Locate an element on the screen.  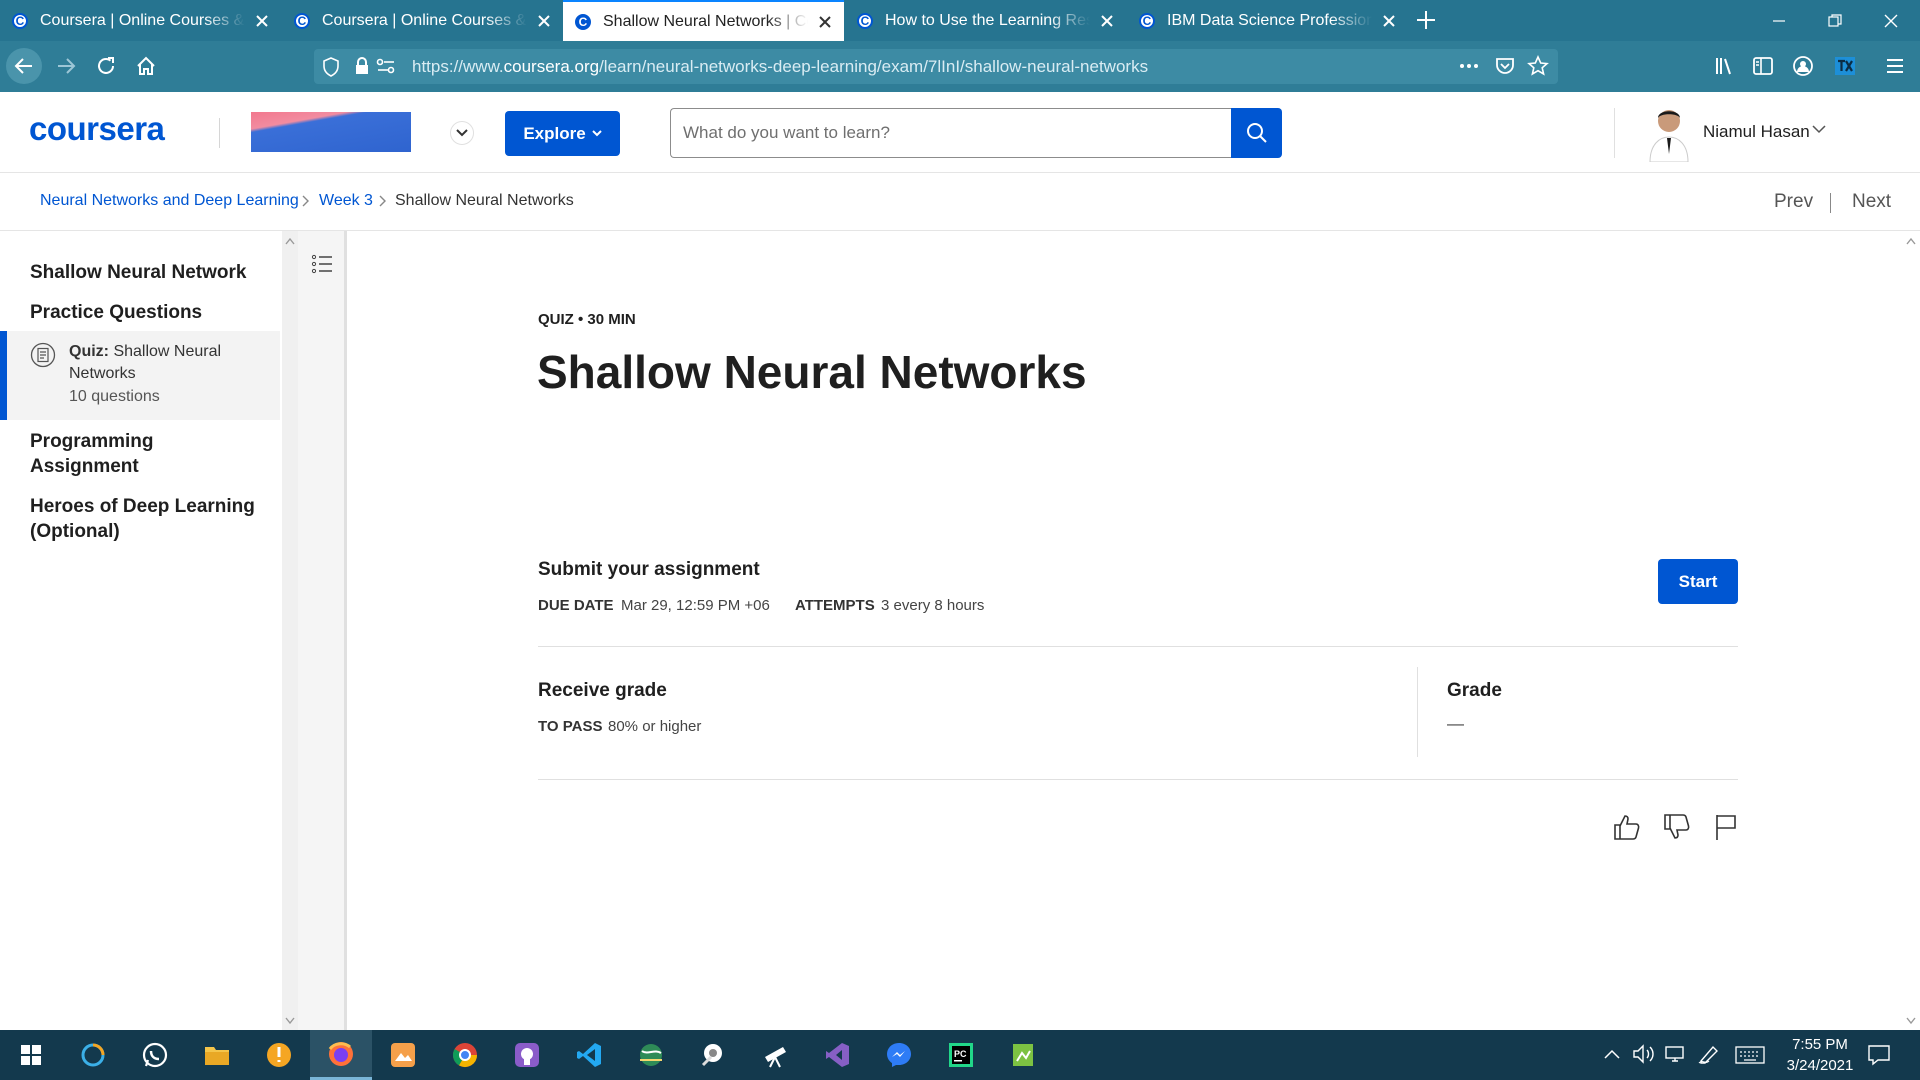
reload-icon is located at coordinates (106, 66).